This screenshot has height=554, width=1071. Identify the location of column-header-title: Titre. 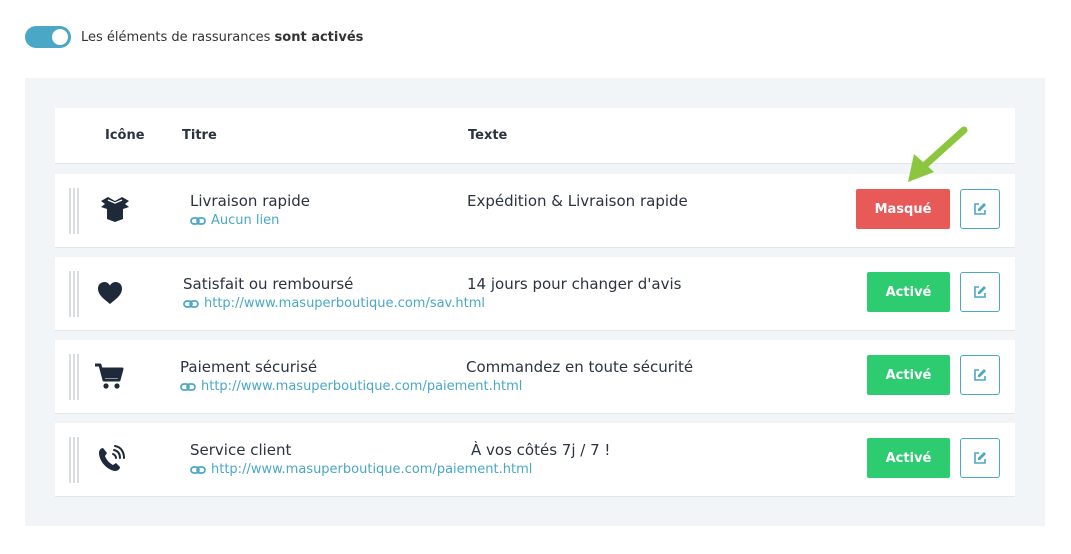
(199, 135).